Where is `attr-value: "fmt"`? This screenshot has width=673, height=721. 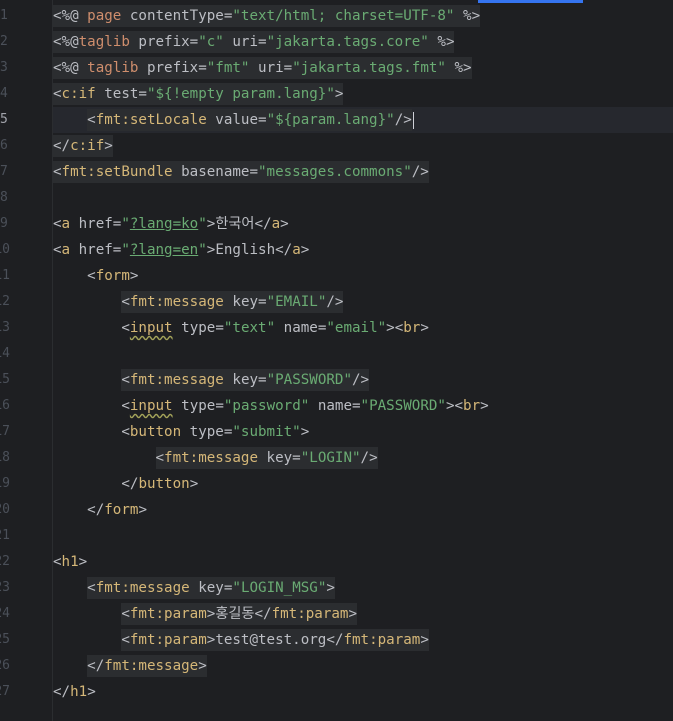 attr-value: "fmt" is located at coordinates (228, 68).